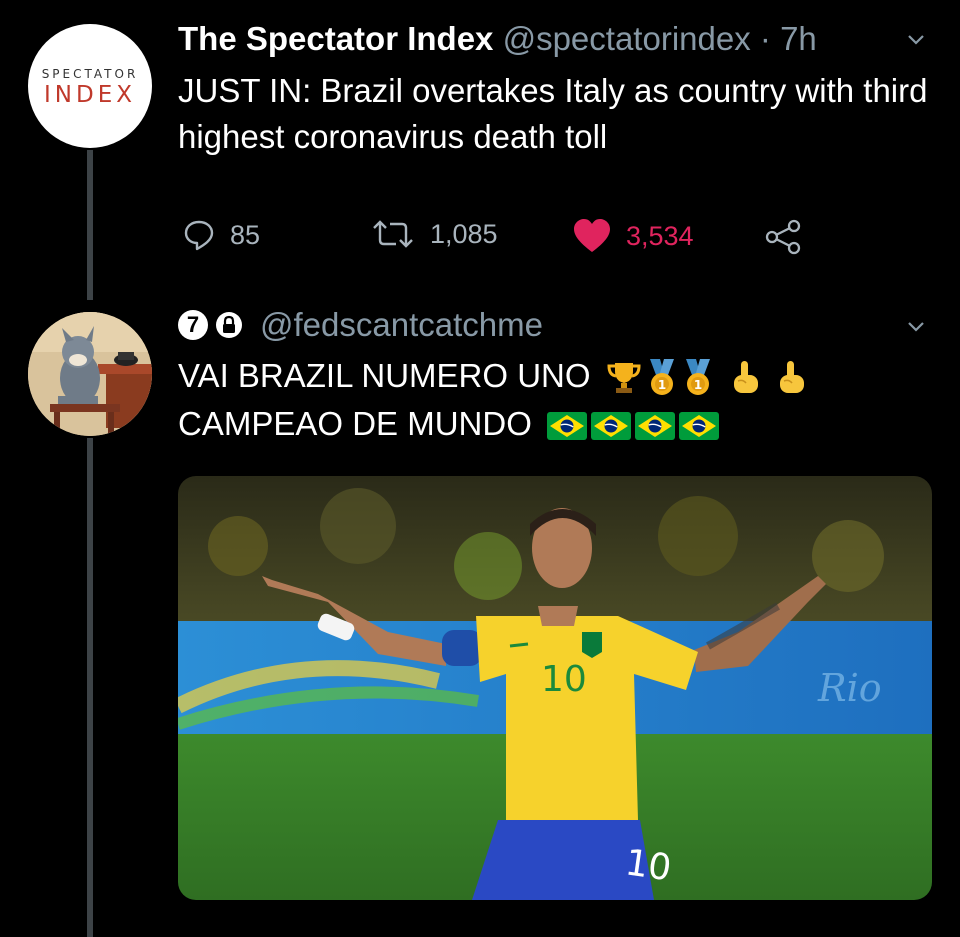 The width and height of the screenshot is (960, 937). Describe the element at coordinates (229, 325) in the screenshot. I see `lock-icon` at that location.